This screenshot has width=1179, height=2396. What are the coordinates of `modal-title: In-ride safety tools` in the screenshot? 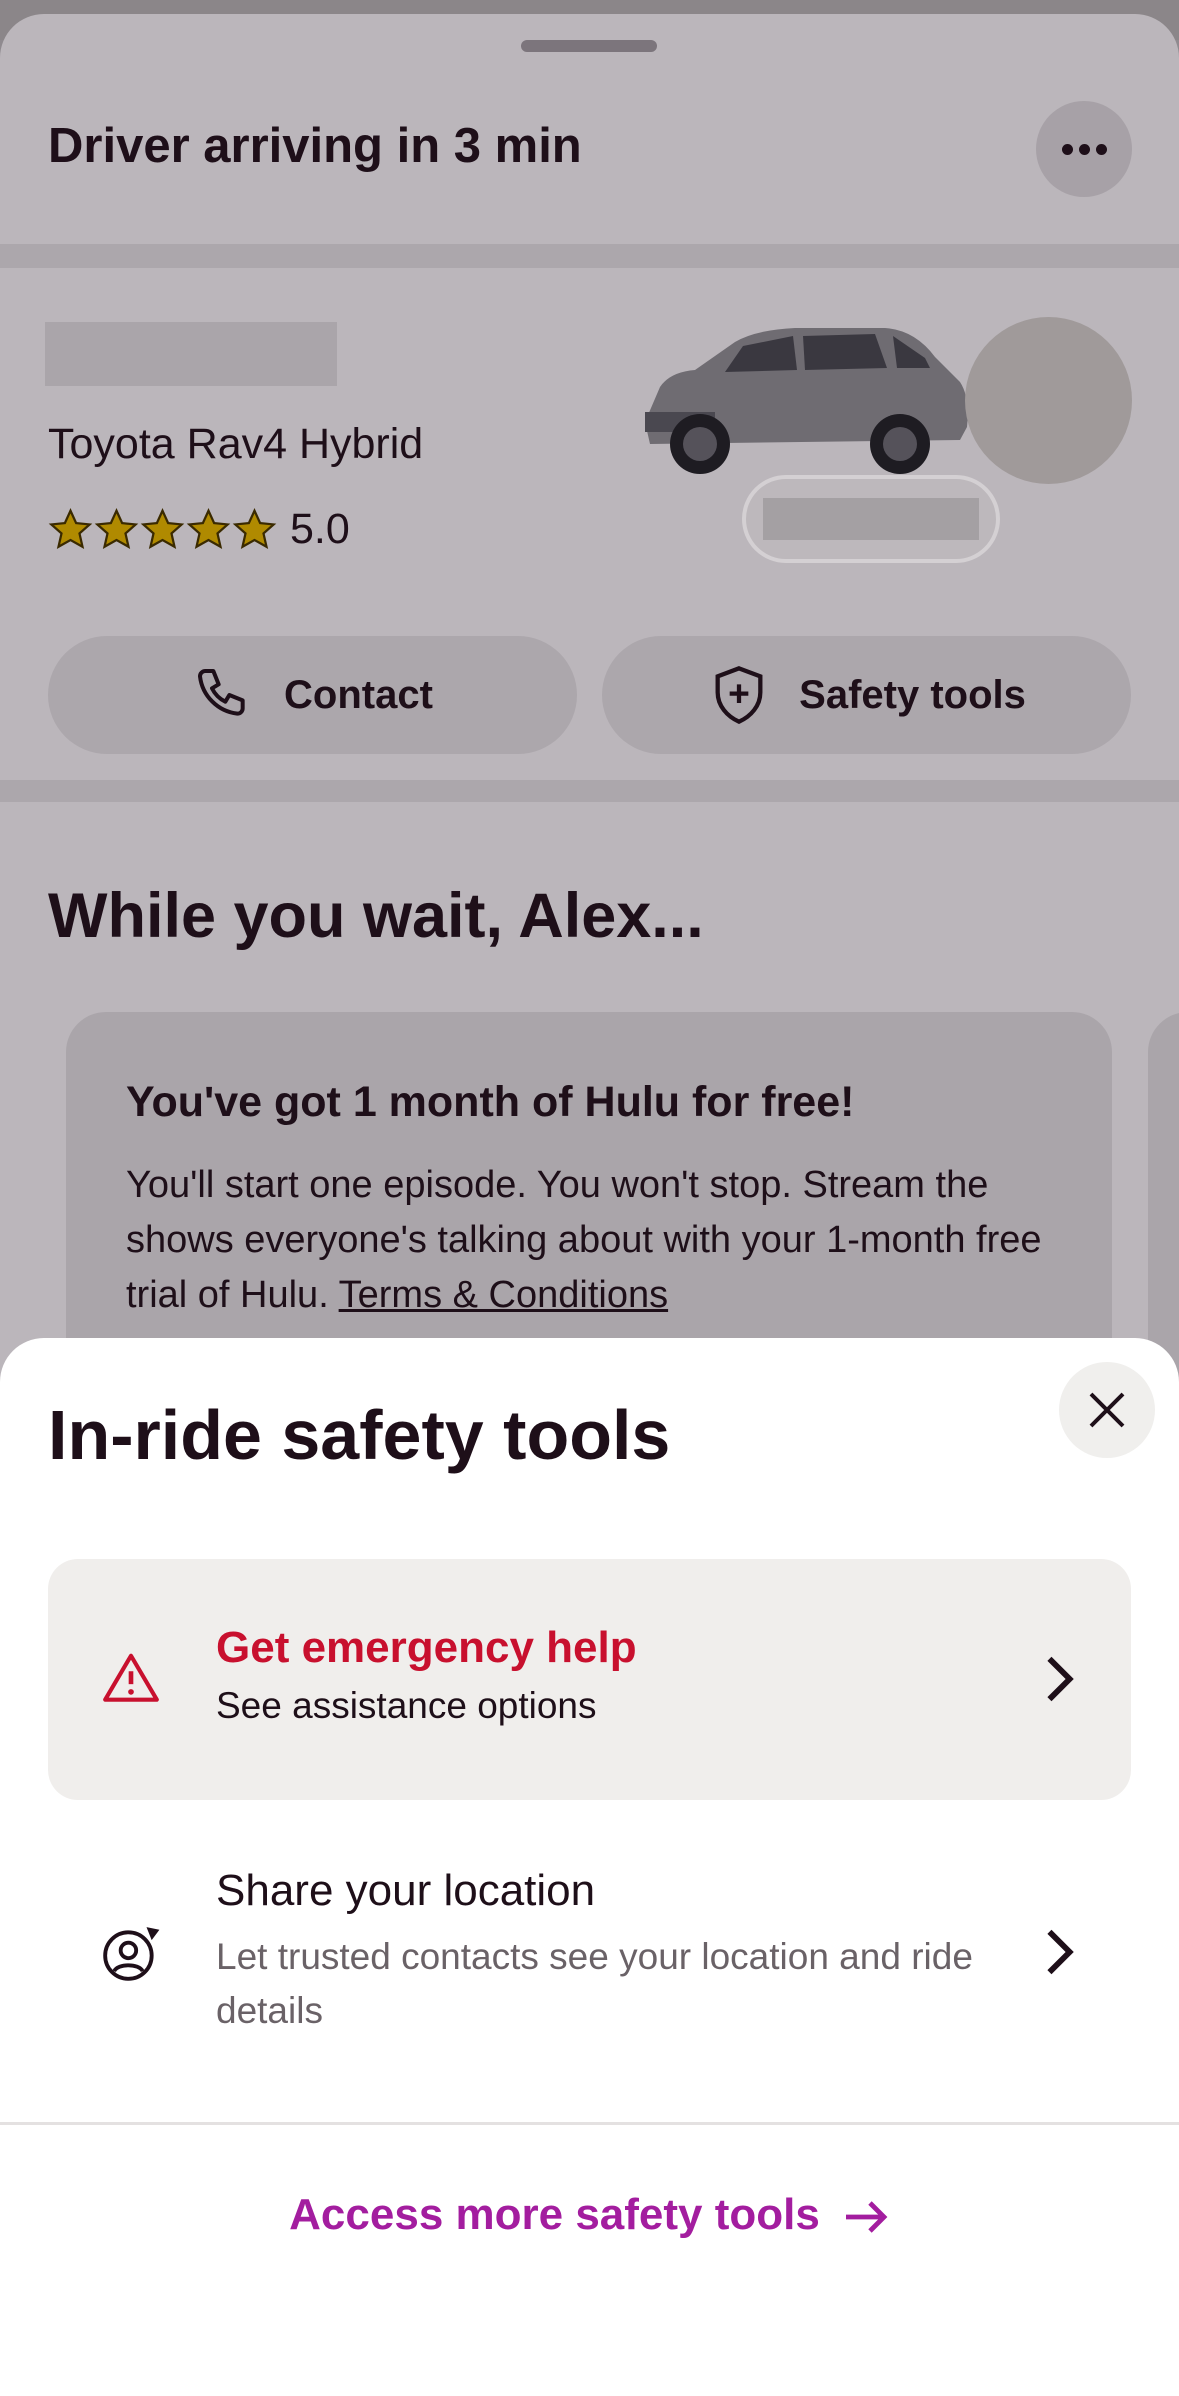 It's located at (359, 1435).